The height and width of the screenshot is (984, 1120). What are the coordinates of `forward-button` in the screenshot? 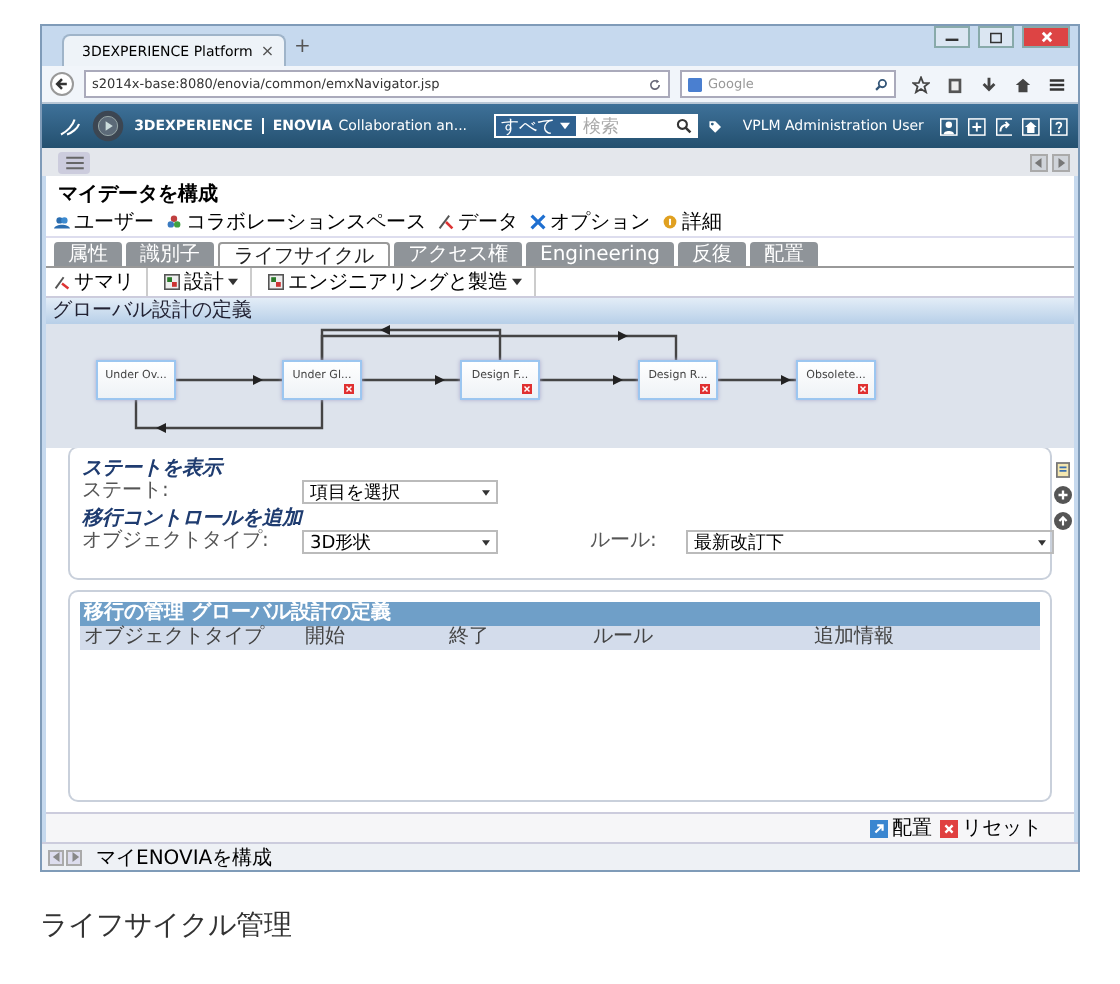 It's located at (74, 857).